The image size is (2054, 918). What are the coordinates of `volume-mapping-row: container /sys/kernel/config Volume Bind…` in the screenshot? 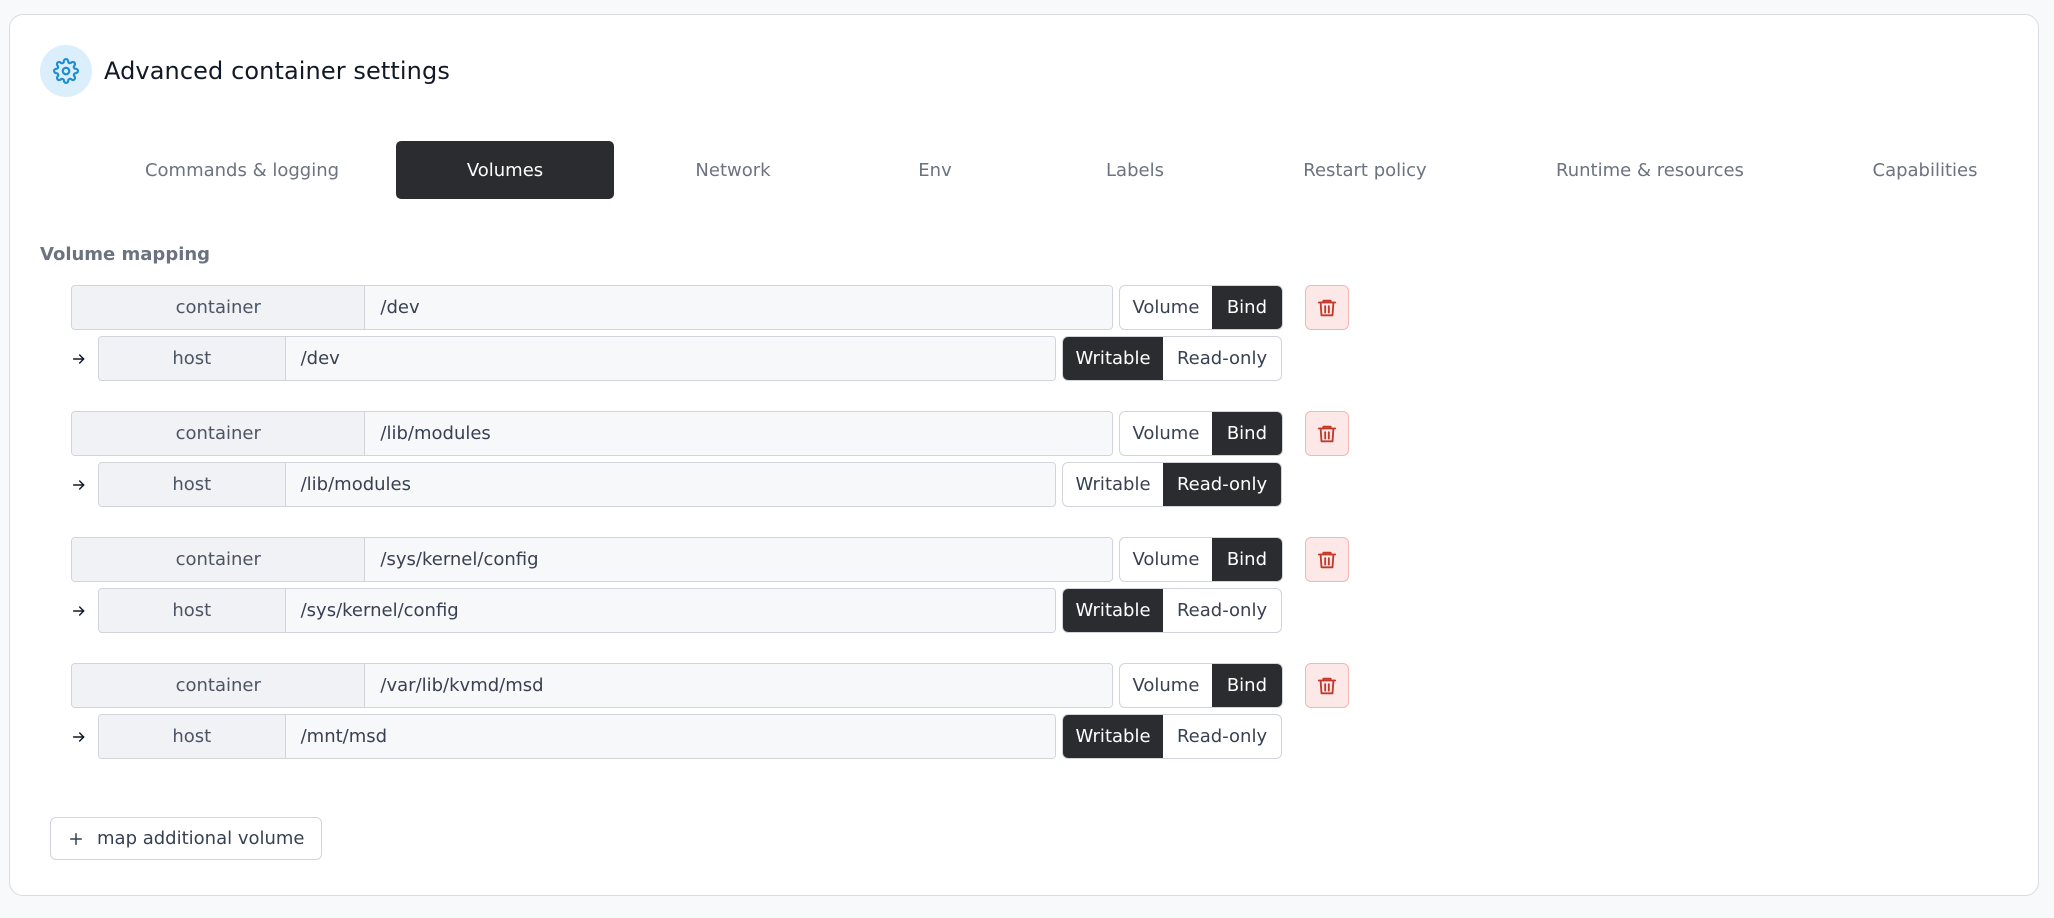 It's located at (716, 585).